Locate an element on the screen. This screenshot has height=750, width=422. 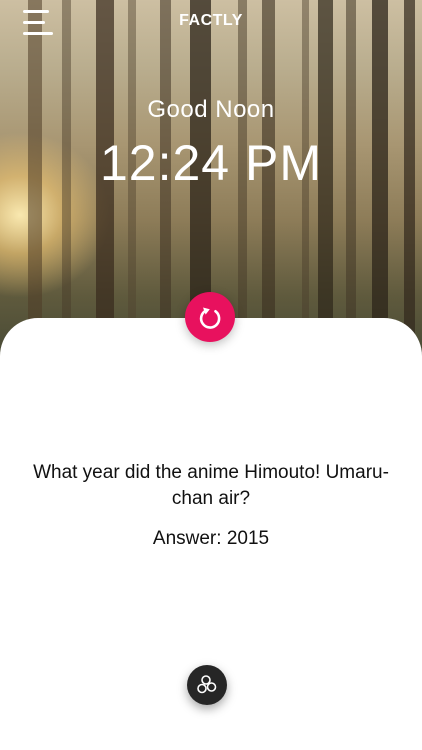
greeting-text: Good Noon is located at coordinates (211, 109).